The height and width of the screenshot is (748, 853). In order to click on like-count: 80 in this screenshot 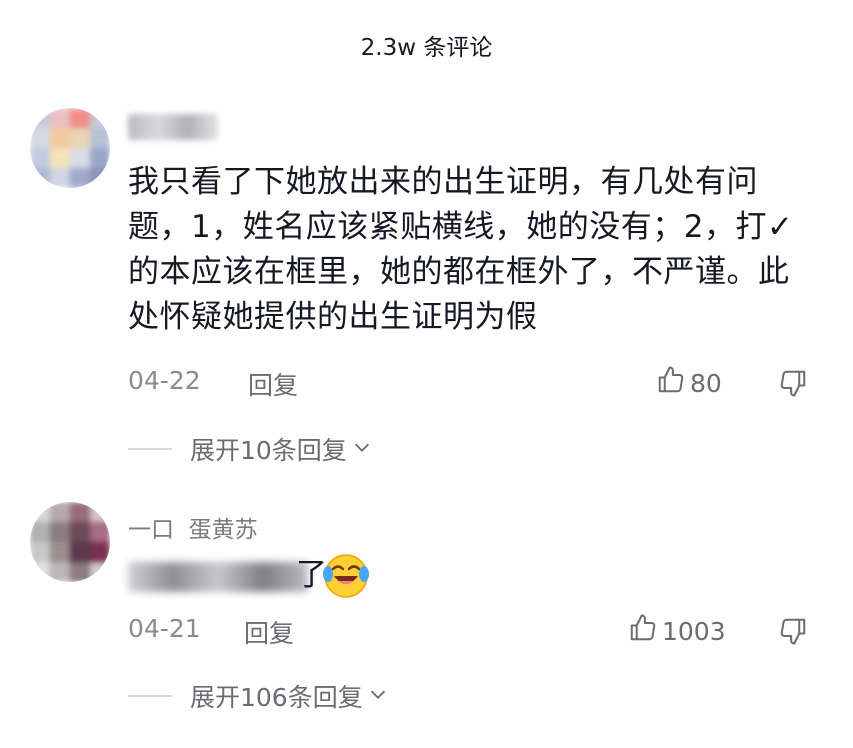, I will do `click(706, 383)`.